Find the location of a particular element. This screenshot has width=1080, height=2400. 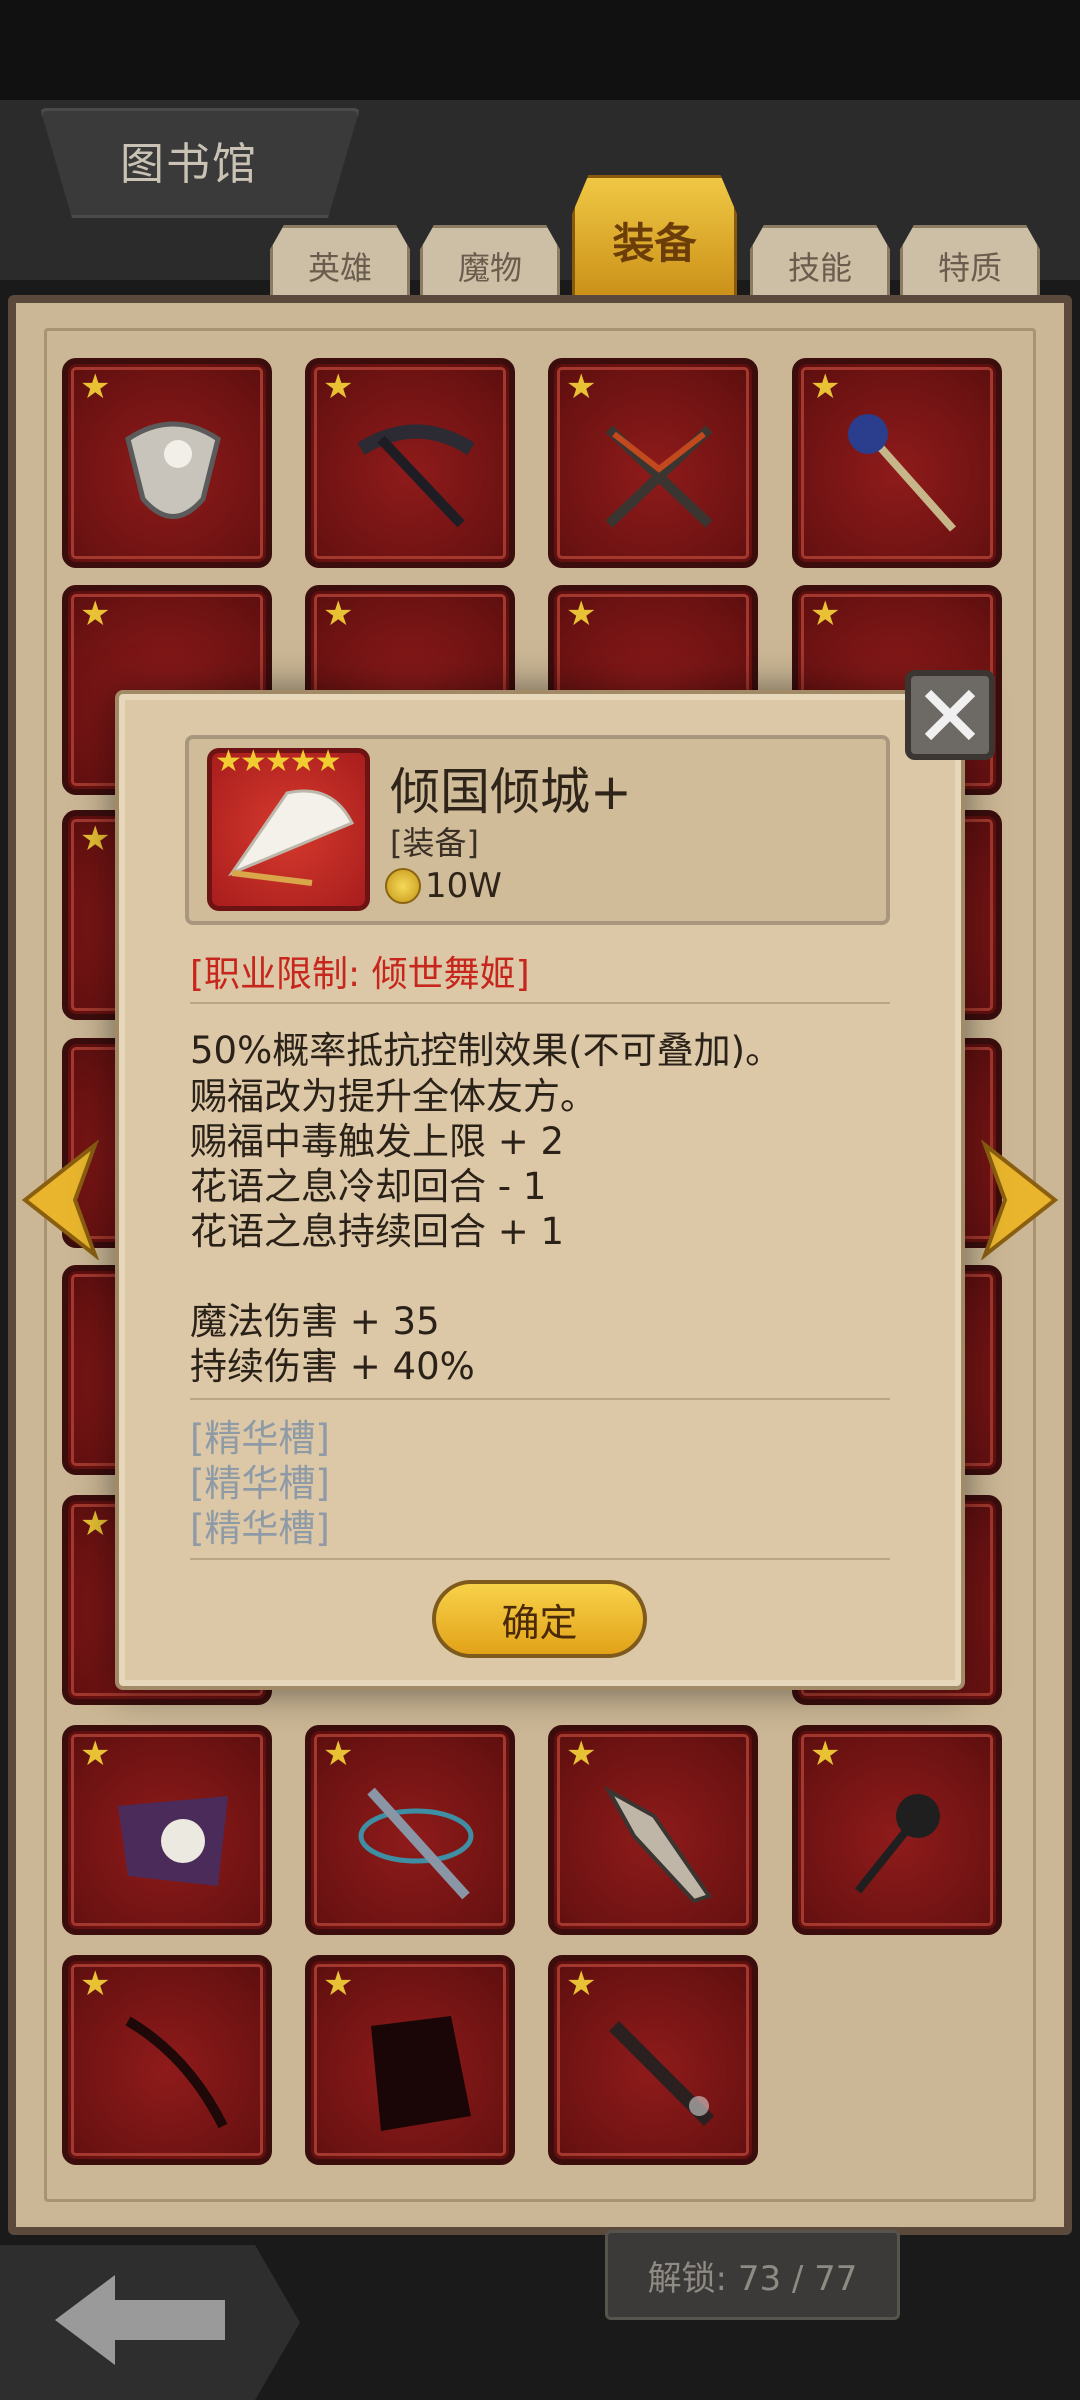

close-button is located at coordinates (950, 715).